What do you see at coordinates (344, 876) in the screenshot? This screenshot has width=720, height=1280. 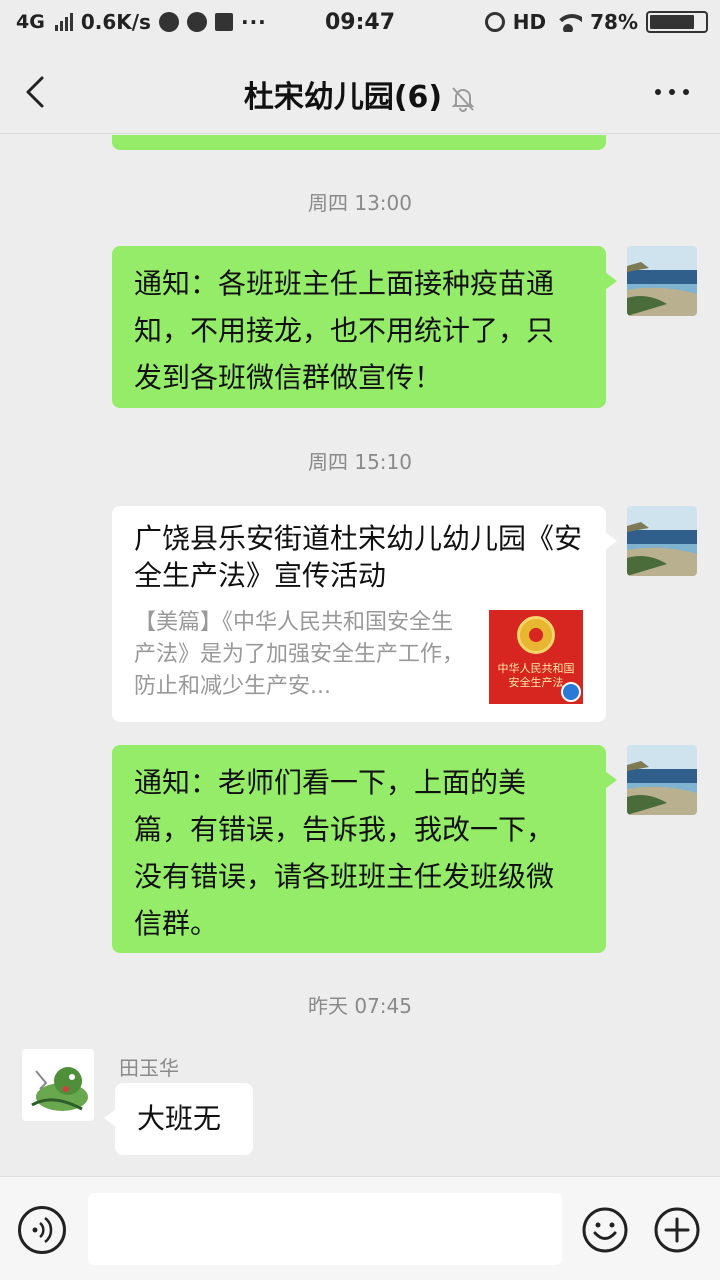 I see `message-line: 没有错误，请各班班主任发班级微` at bounding box center [344, 876].